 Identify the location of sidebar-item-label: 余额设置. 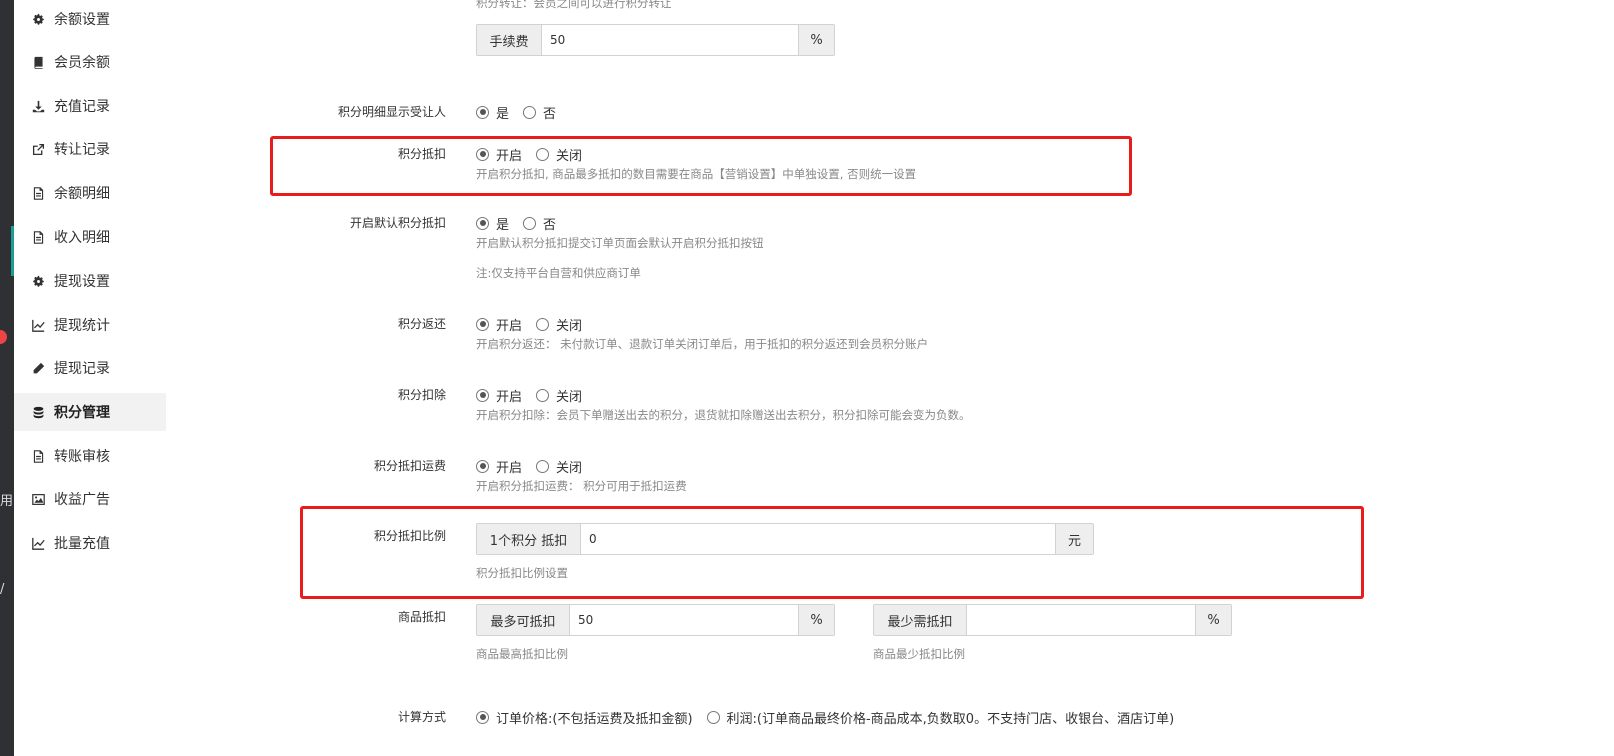
(82, 20).